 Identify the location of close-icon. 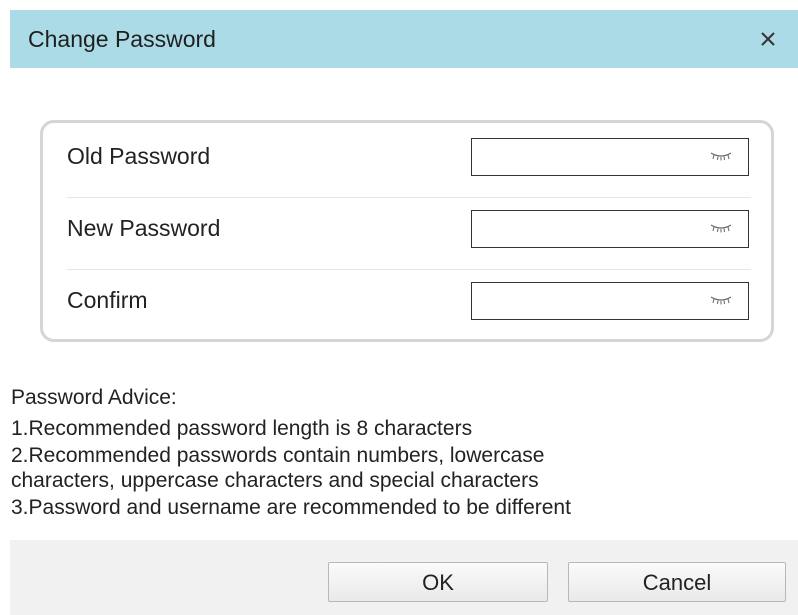
(768, 39).